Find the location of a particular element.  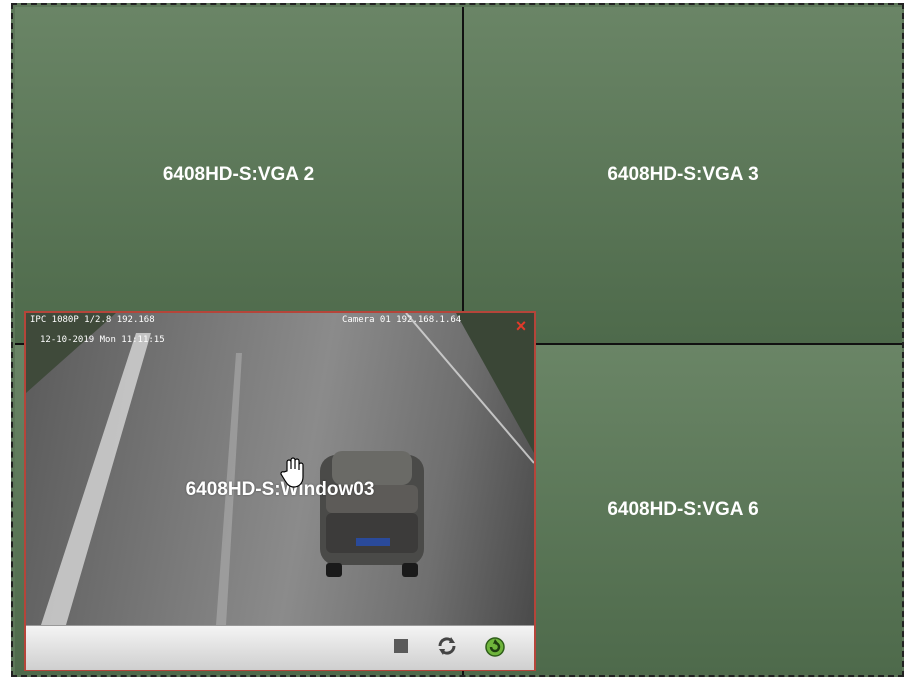

rotate-button is located at coordinates (495, 647).